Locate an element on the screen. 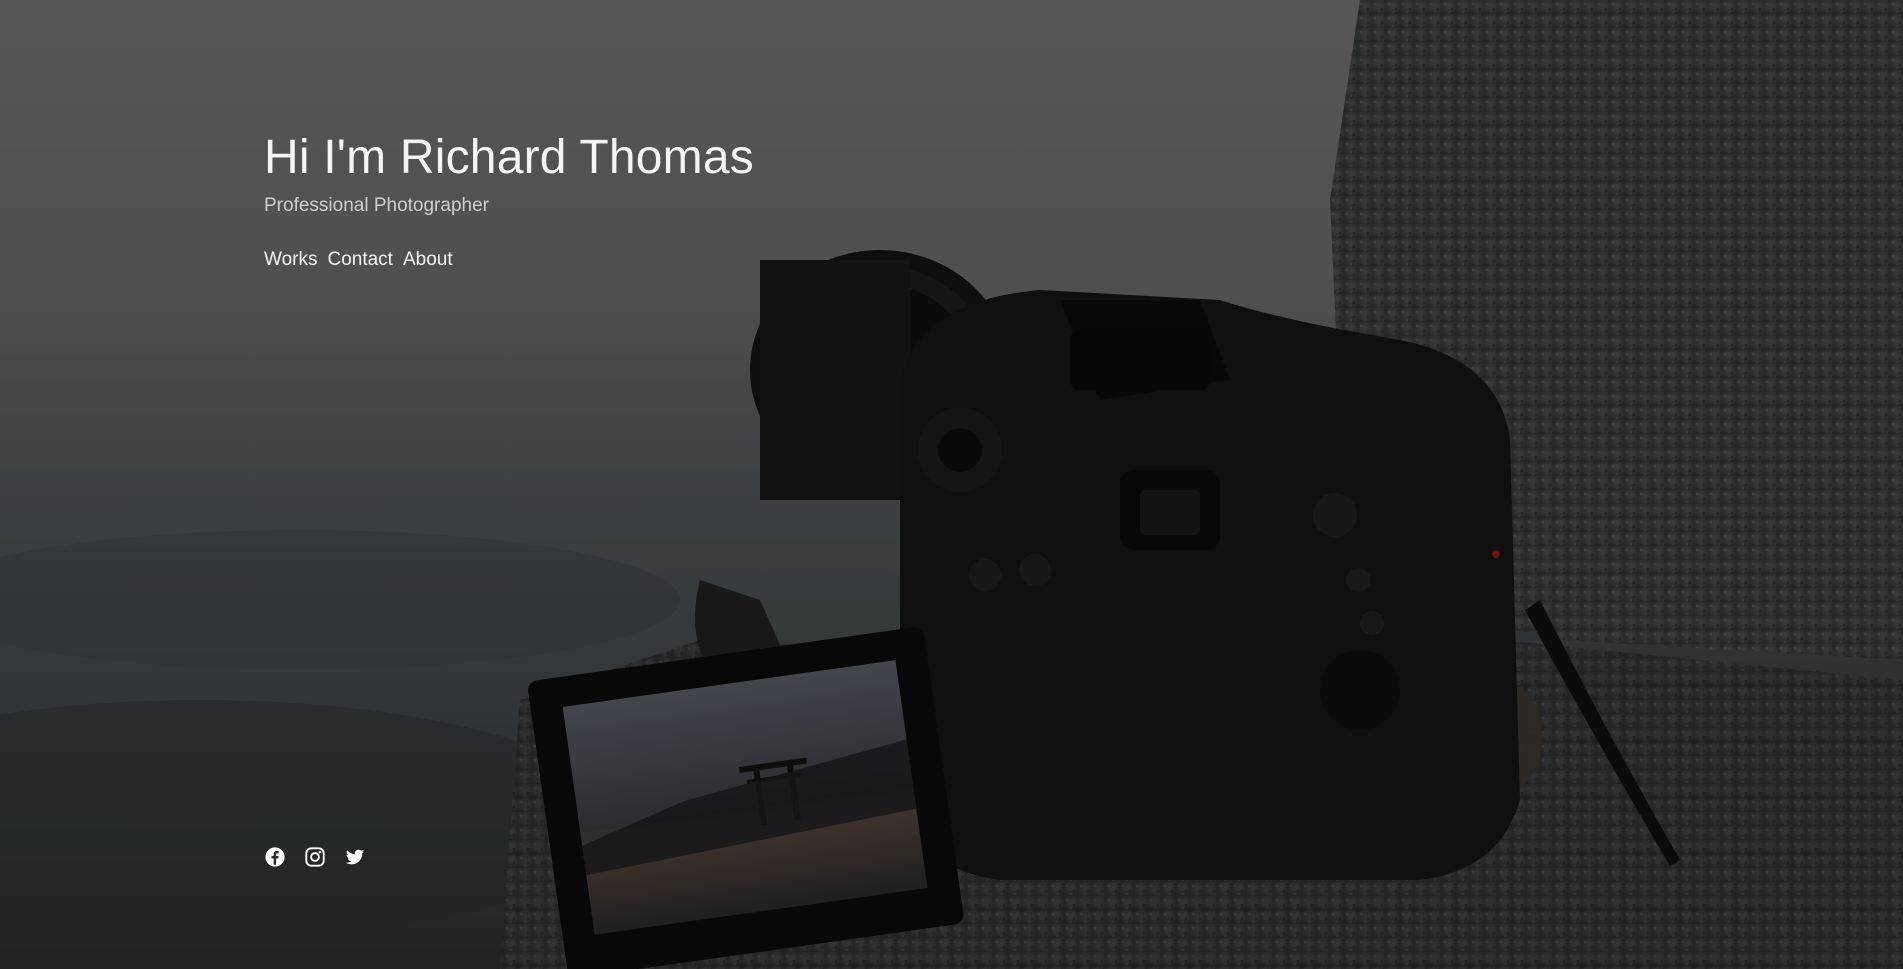 The height and width of the screenshot is (969, 1903). main-nav: Works Contact About is located at coordinates (509, 260).